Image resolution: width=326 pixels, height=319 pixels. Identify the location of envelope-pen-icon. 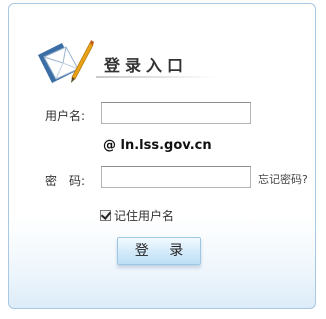
(66, 61).